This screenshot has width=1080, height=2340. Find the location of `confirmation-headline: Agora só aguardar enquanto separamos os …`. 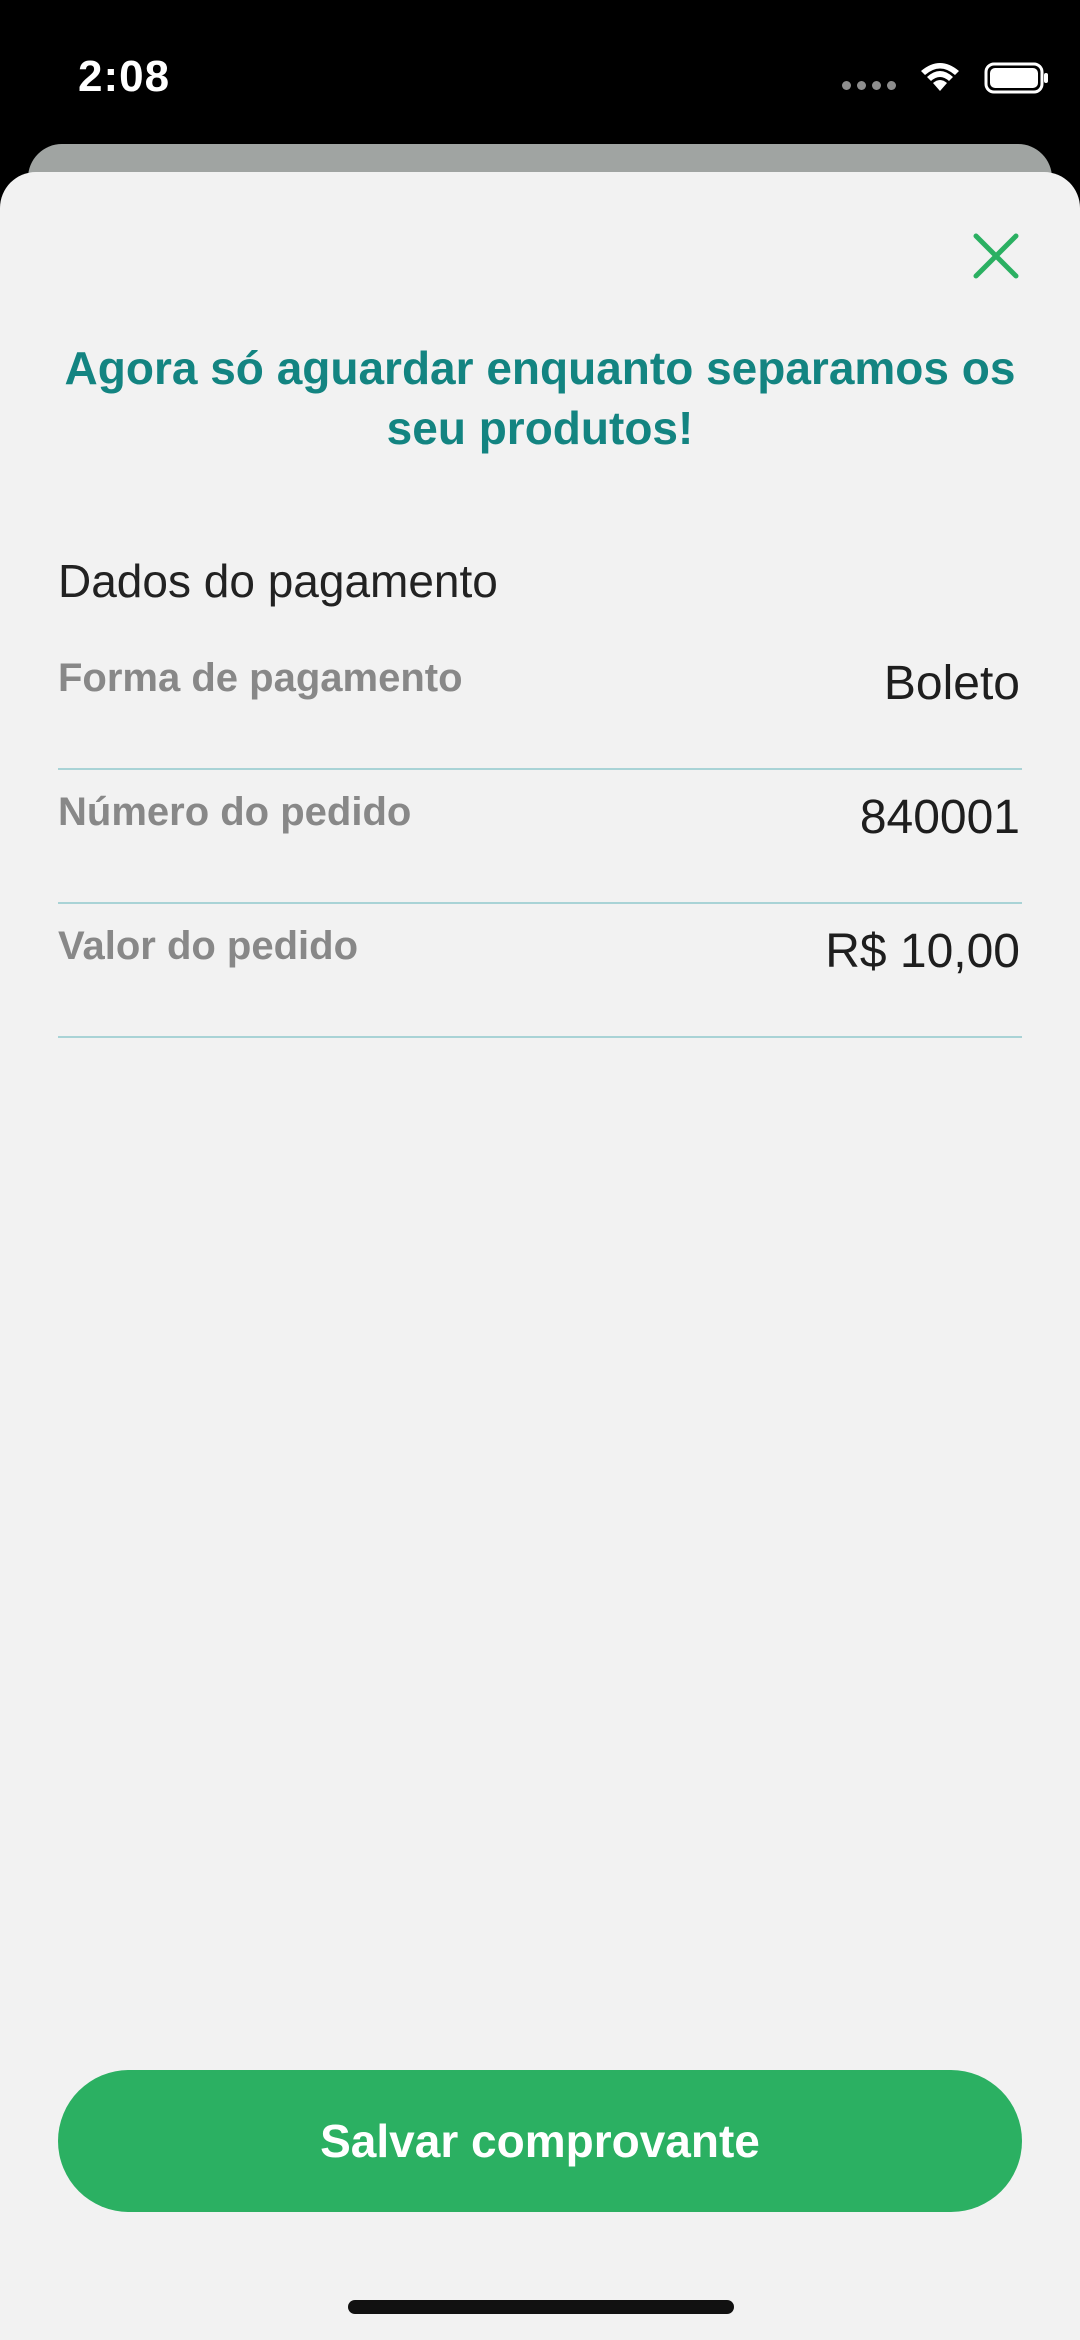

confirmation-headline: Agora só aguardar enquanto separamos os … is located at coordinates (540, 398).